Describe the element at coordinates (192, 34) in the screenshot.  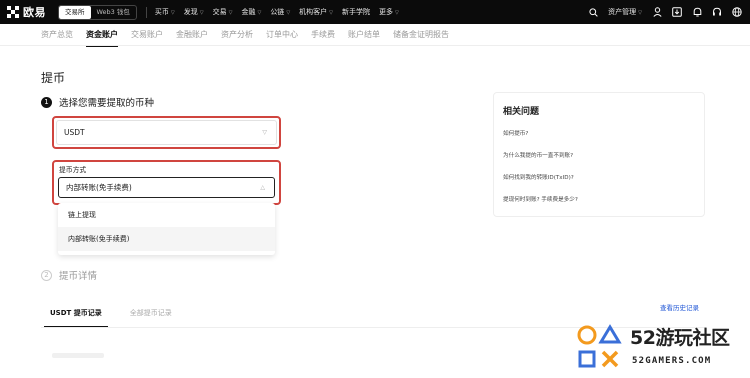
I see `subnav-finance-account: 金融账户` at that location.